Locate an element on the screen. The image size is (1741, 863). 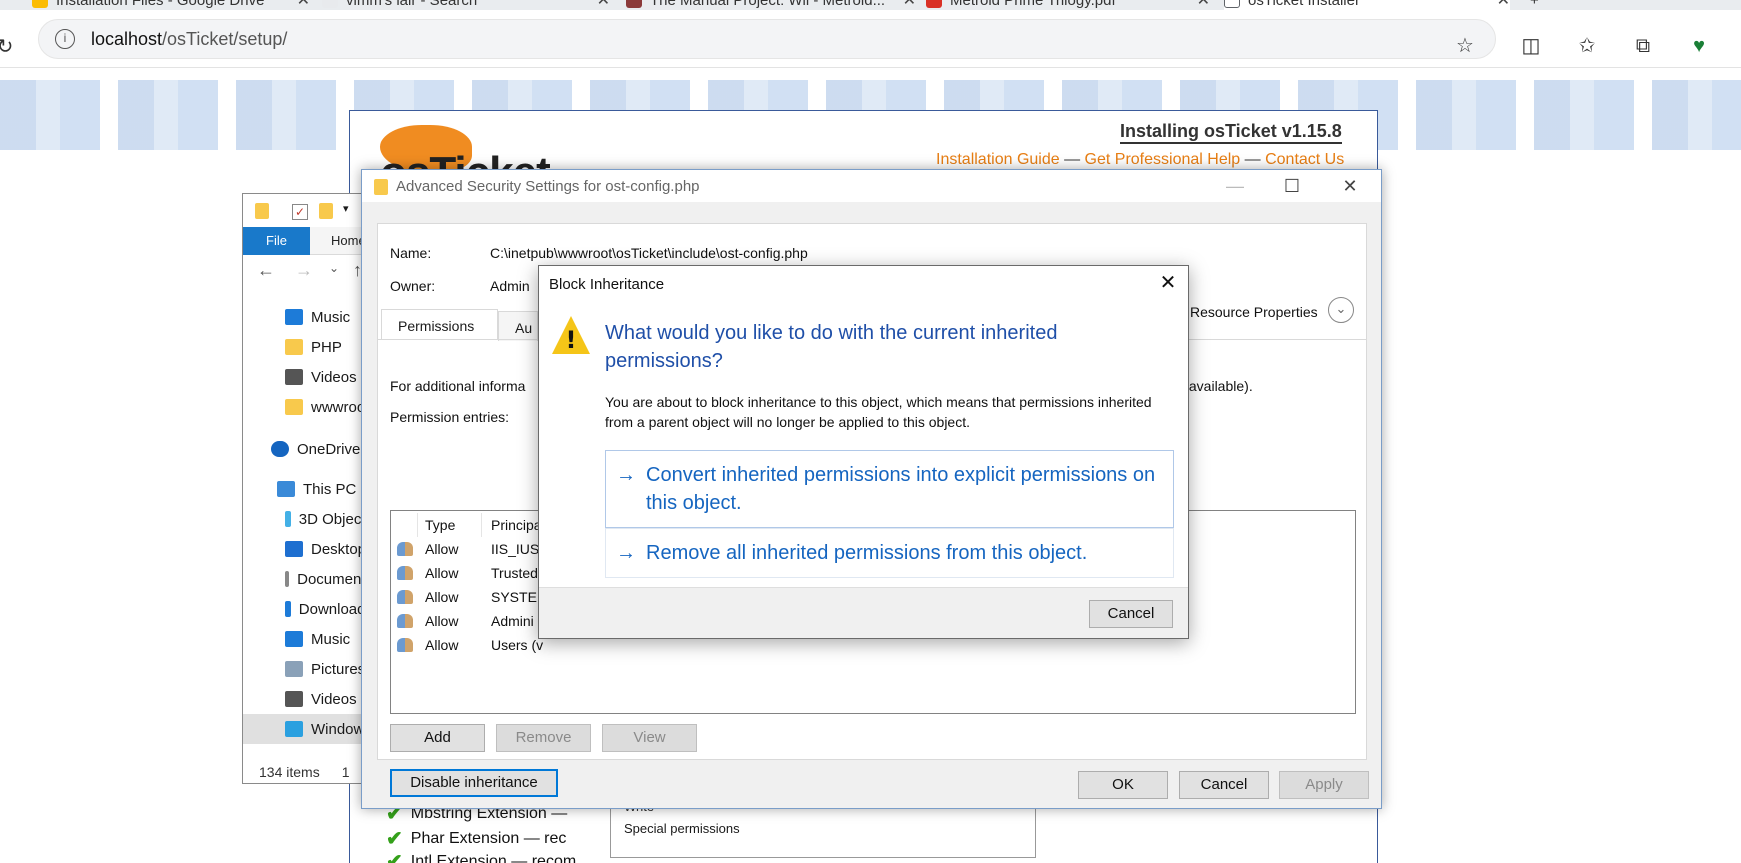
site-info-icon: i is located at coordinates (65, 39).